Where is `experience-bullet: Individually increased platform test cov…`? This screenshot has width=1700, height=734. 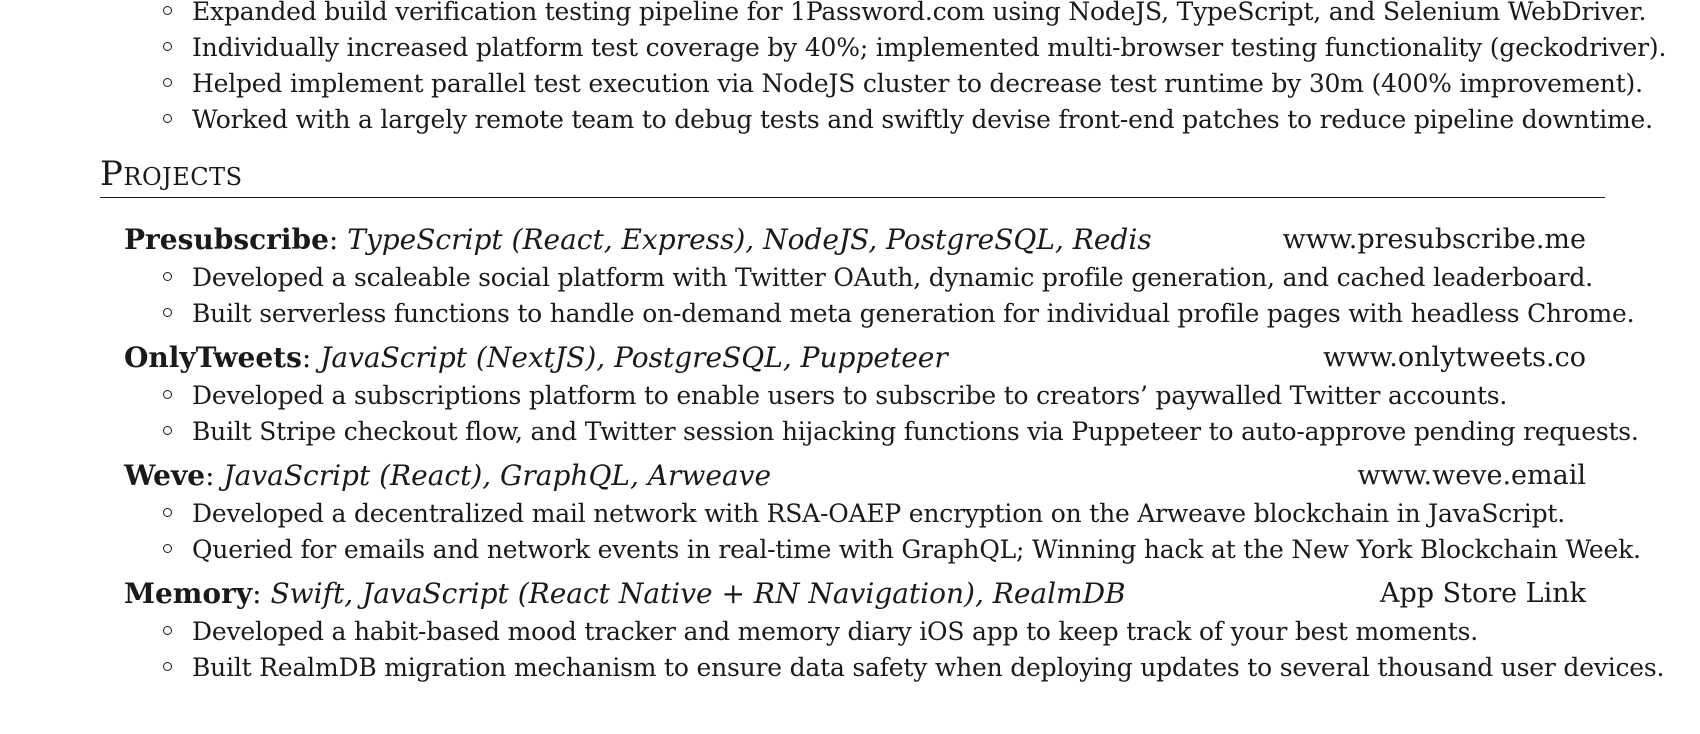 experience-bullet: Individually increased platform test cov… is located at coordinates (850, 48).